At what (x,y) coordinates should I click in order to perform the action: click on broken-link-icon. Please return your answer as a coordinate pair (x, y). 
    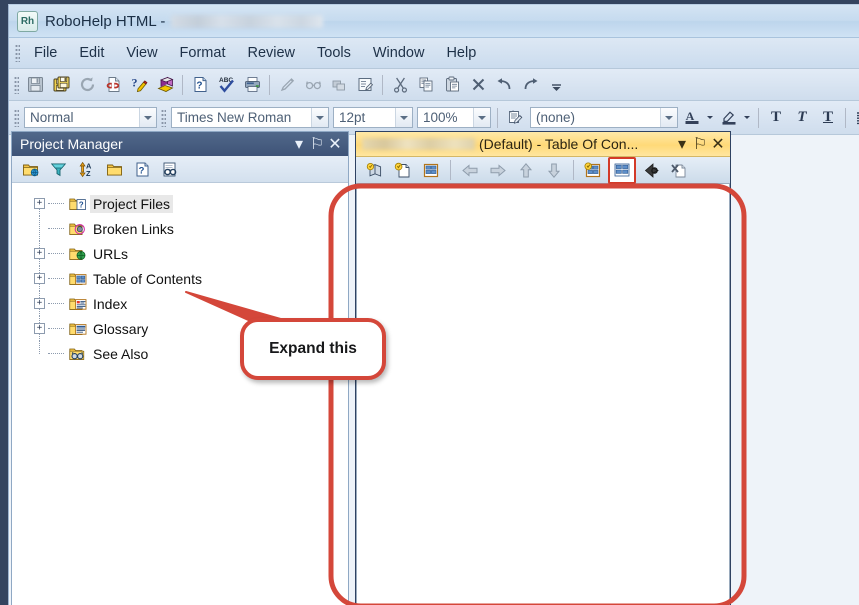
    Looking at the image, I should click on (113, 84).